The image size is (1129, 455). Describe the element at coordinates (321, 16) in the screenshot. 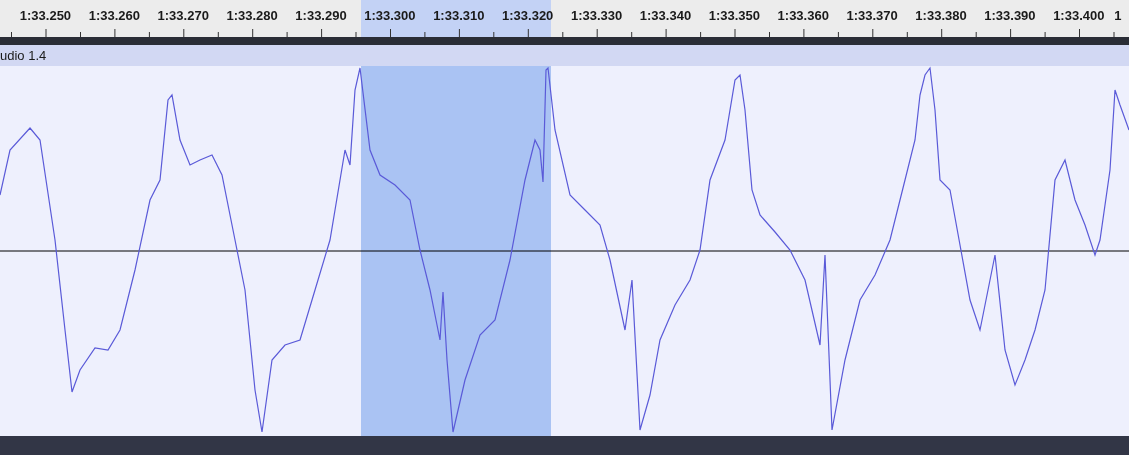

I see `time-label: 1:33.290` at that location.